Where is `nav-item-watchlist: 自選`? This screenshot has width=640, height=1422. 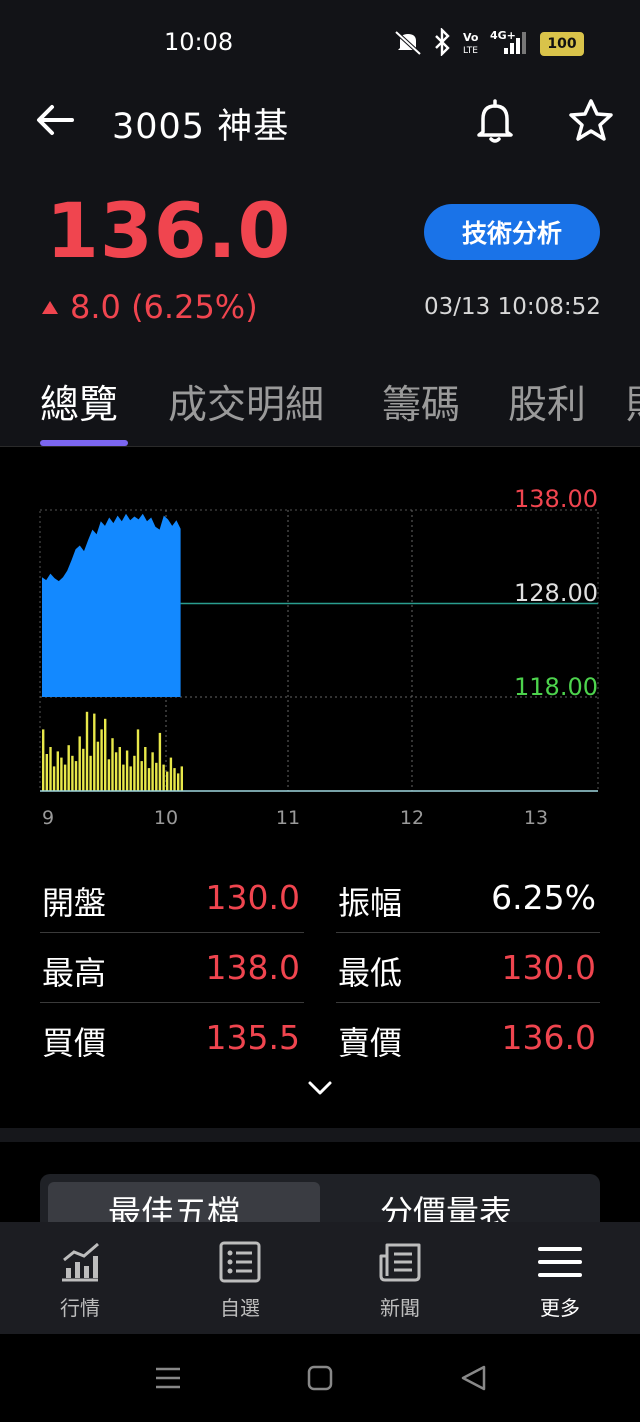
nav-item-watchlist: 自選 is located at coordinates (240, 1280).